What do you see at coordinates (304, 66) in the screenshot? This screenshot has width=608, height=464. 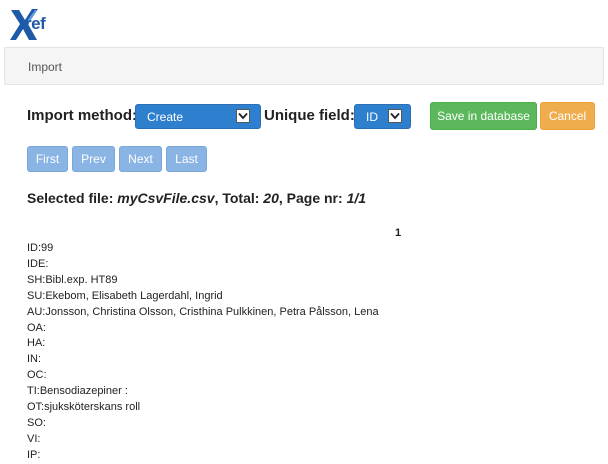 I see `breadcrumb: Import` at bounding box center [304, 66].